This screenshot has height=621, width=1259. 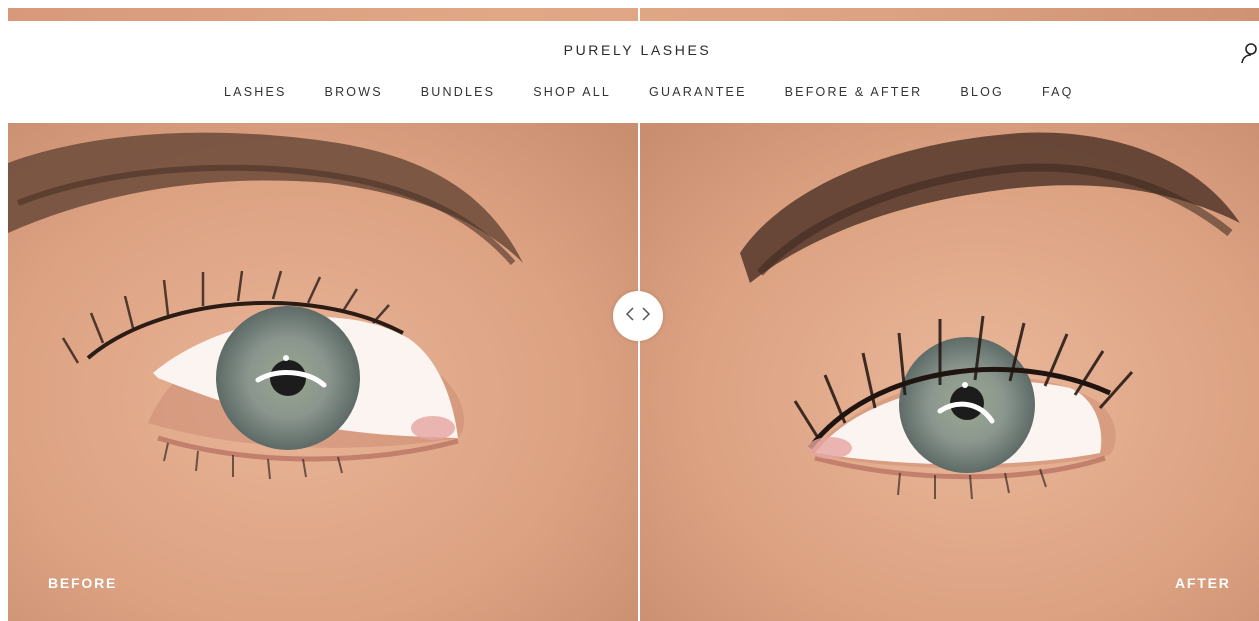 I want to click on nav-item-blog: BLOG, so click(x=982, y=92).